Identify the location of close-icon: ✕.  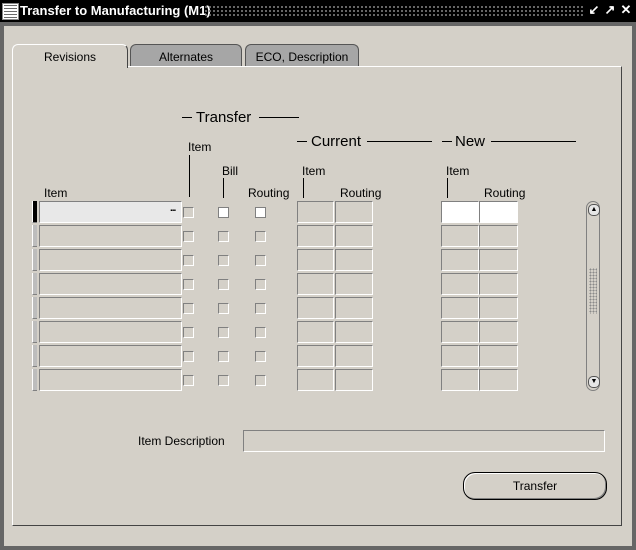
(626, 10).